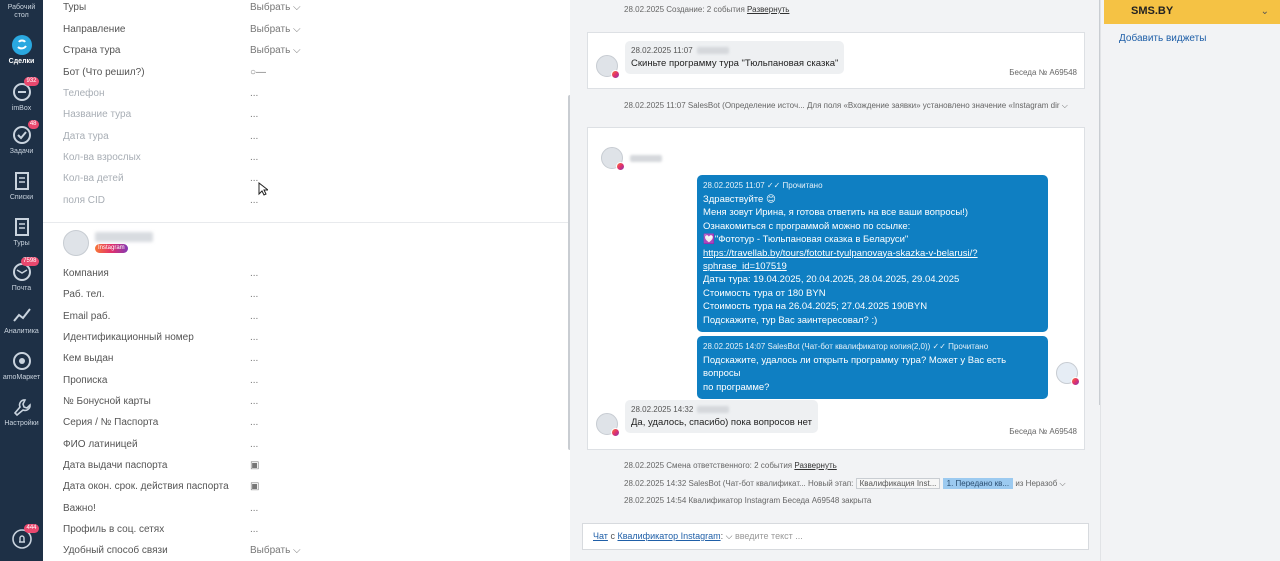 This screenshot has height=561, width=1280. What do you see at coordinates (79, 508) in the screenshot?
I see `field-label: Важно!` at bounding box center [79, 508].